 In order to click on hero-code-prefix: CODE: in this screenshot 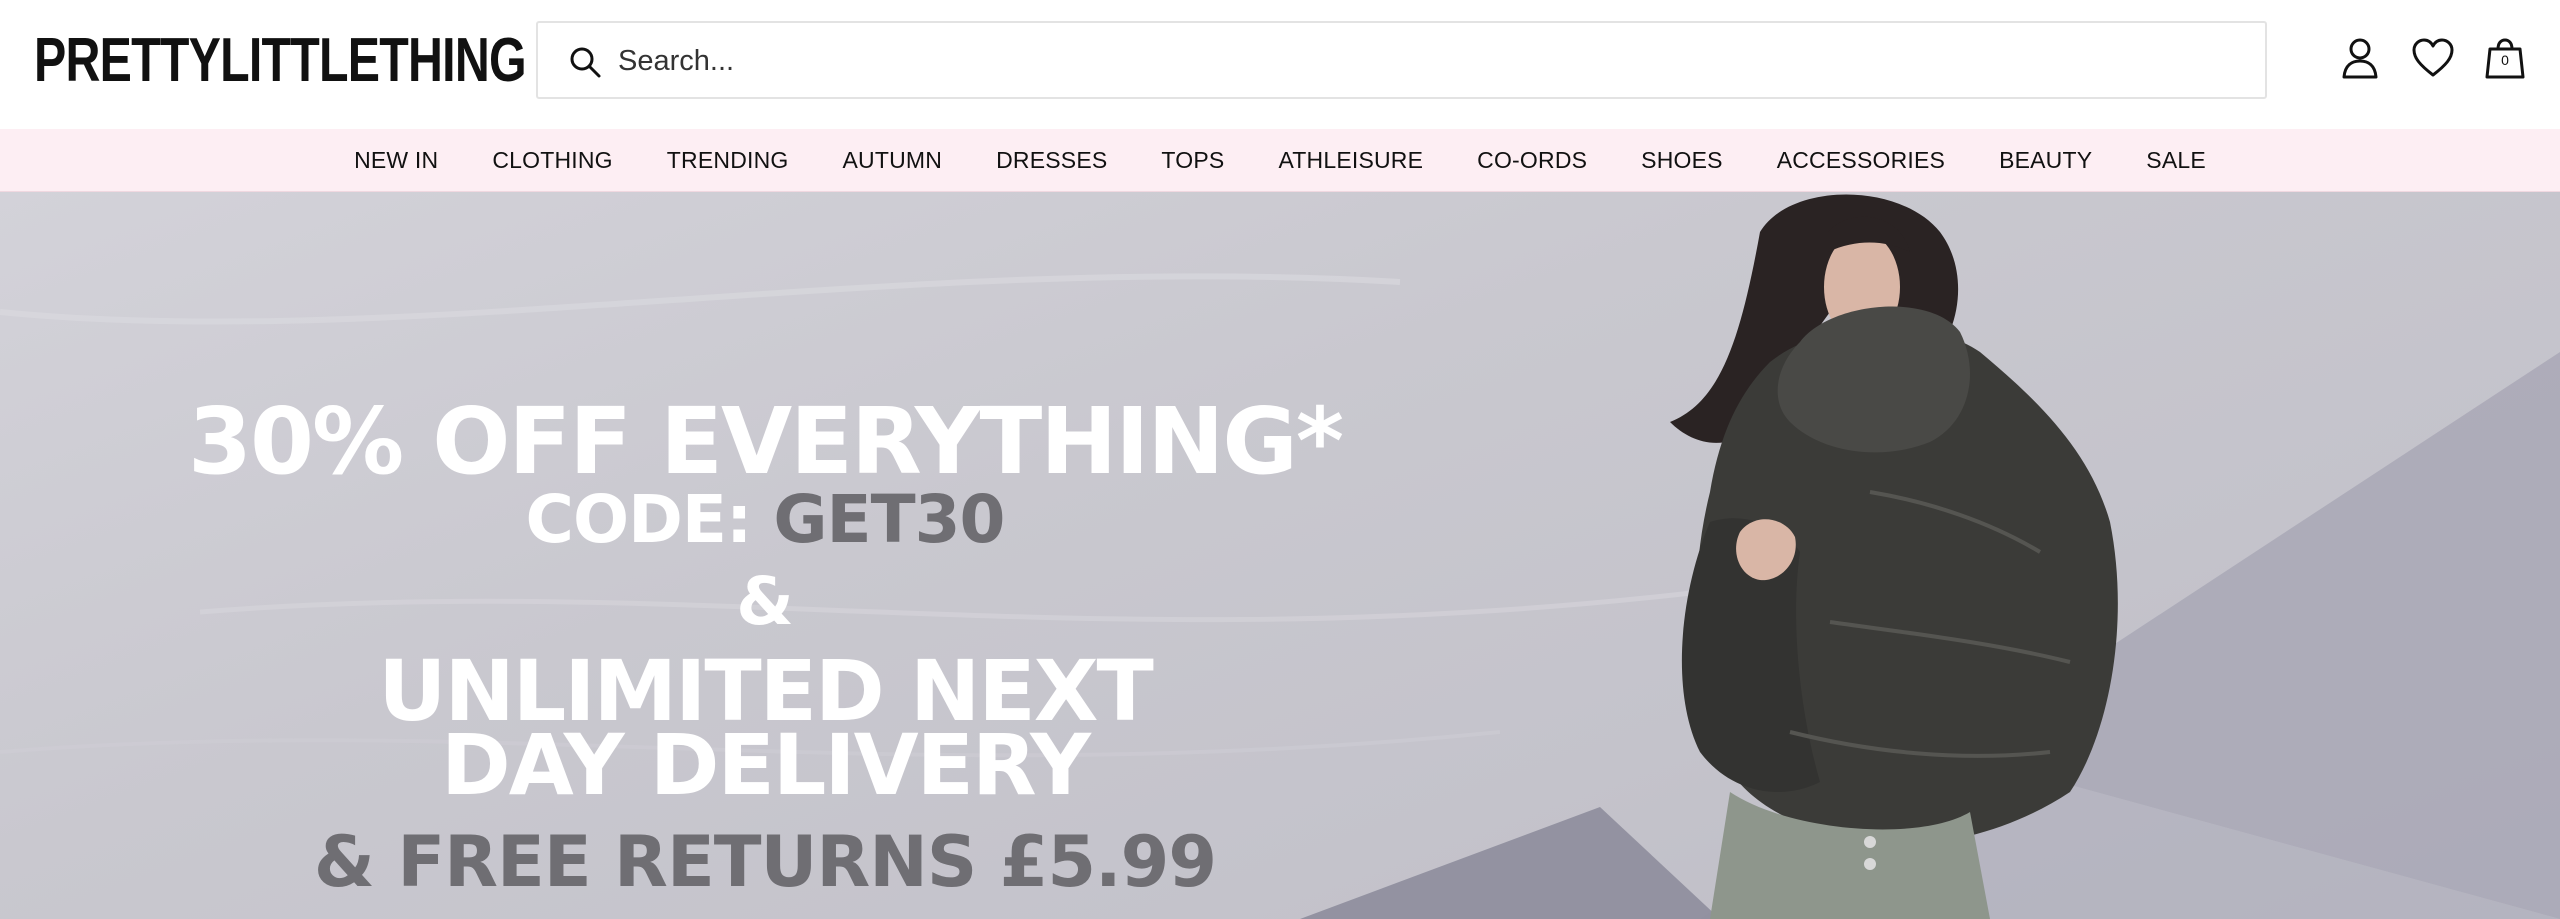, I will do `click(639, 519)`.